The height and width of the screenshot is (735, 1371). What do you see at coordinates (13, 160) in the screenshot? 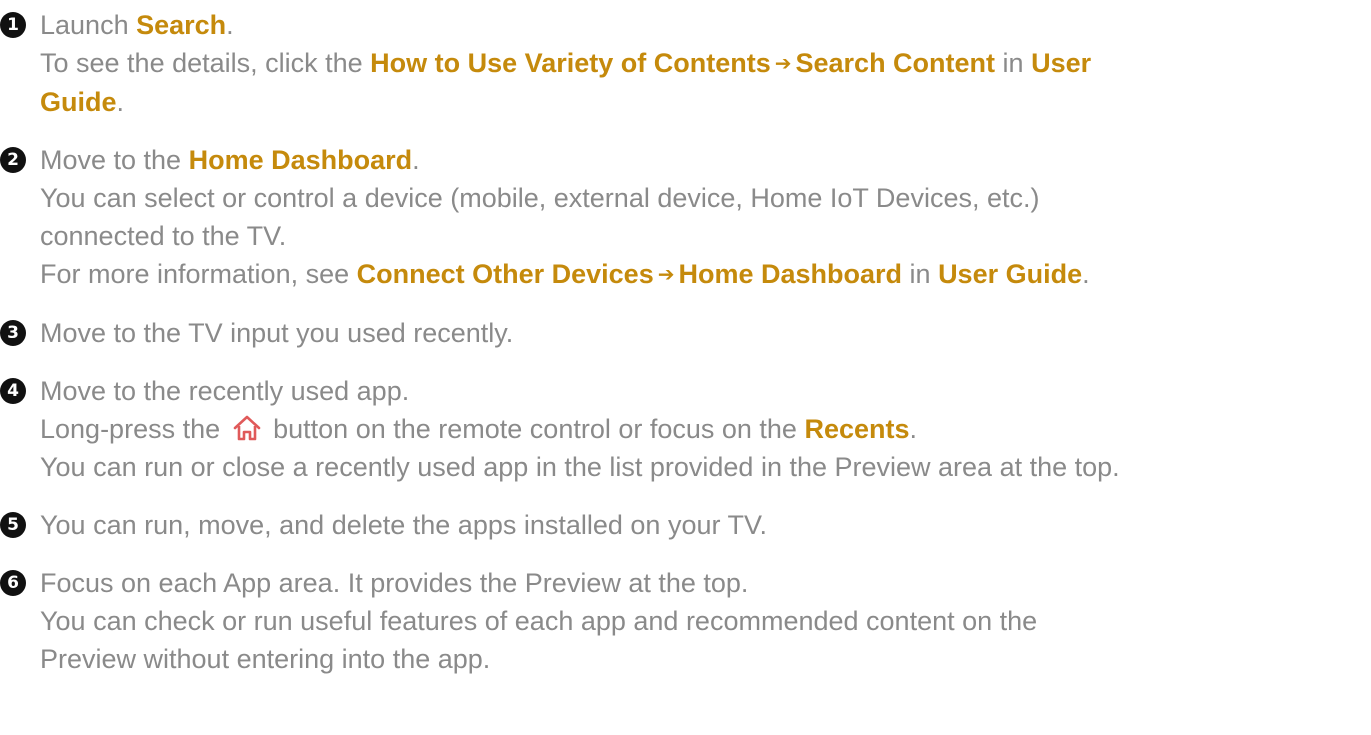
I see `step-number-badge: 2` at bounding box center [13, 160].